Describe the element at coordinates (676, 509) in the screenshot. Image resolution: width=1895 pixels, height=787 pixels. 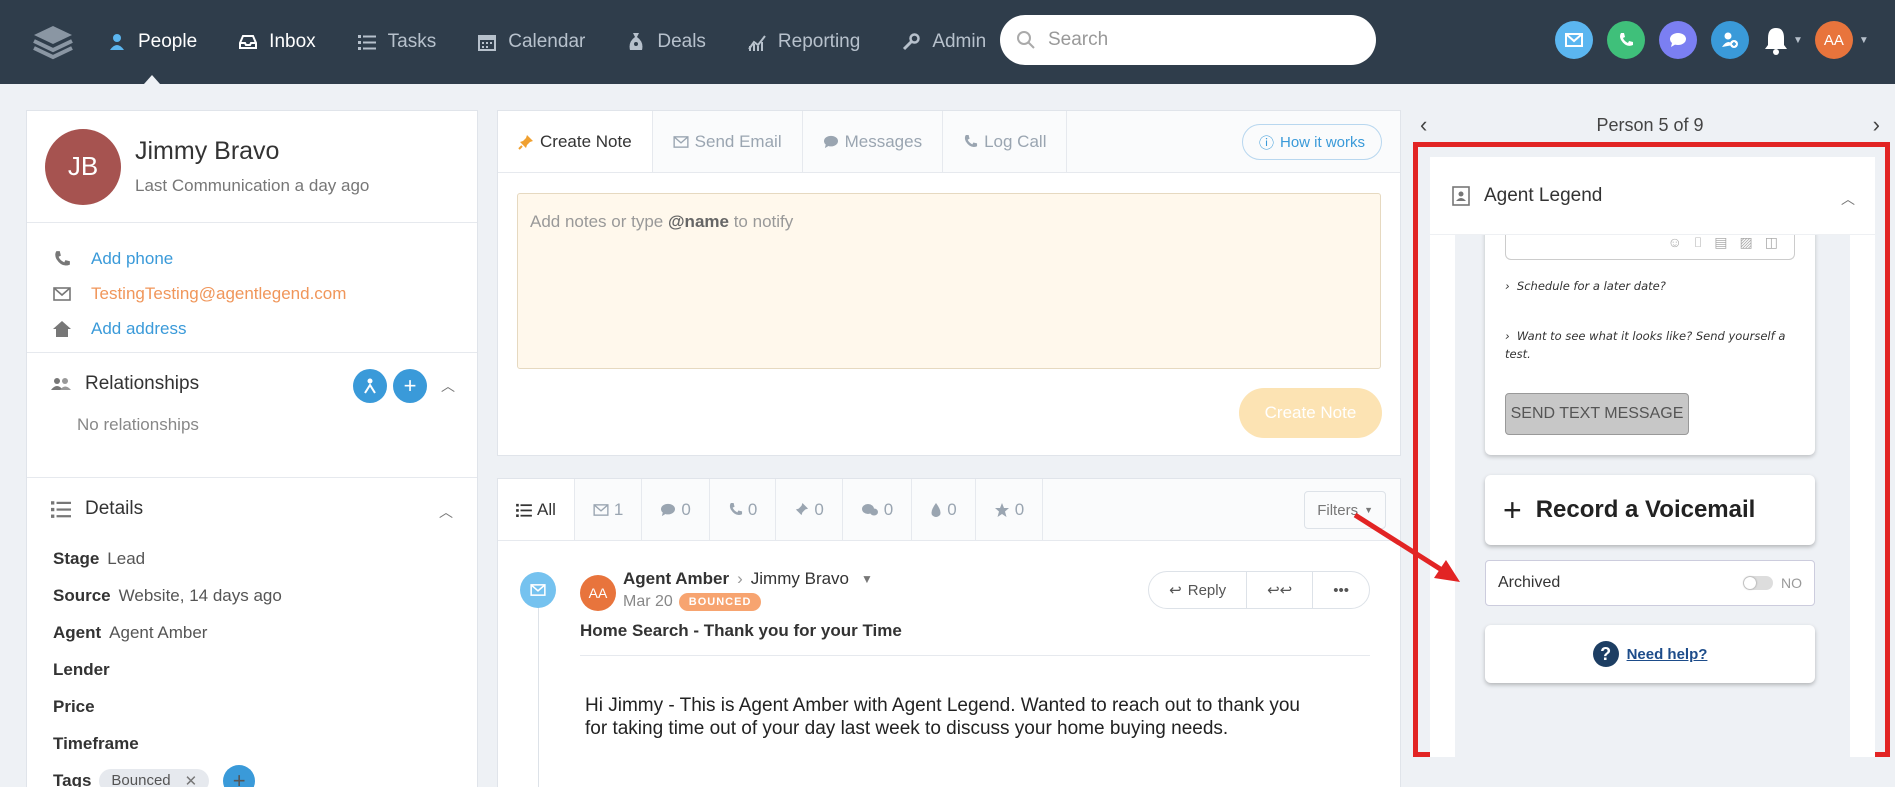
I see `filter-messages: 0` at that location.